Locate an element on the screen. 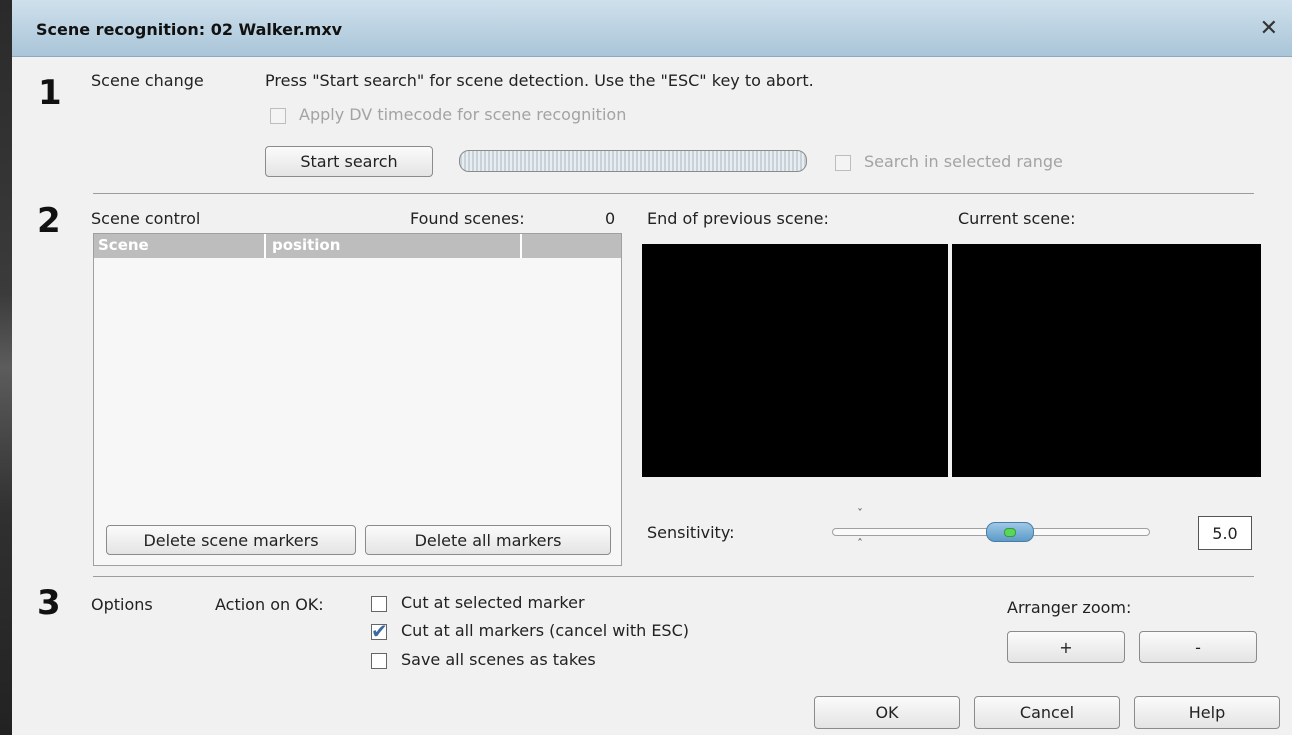 This screenshot has width=1292, height=735. title-bar: Scene recognition: 02 Walker.mxv ✕ is located at coordinates (652, 28).